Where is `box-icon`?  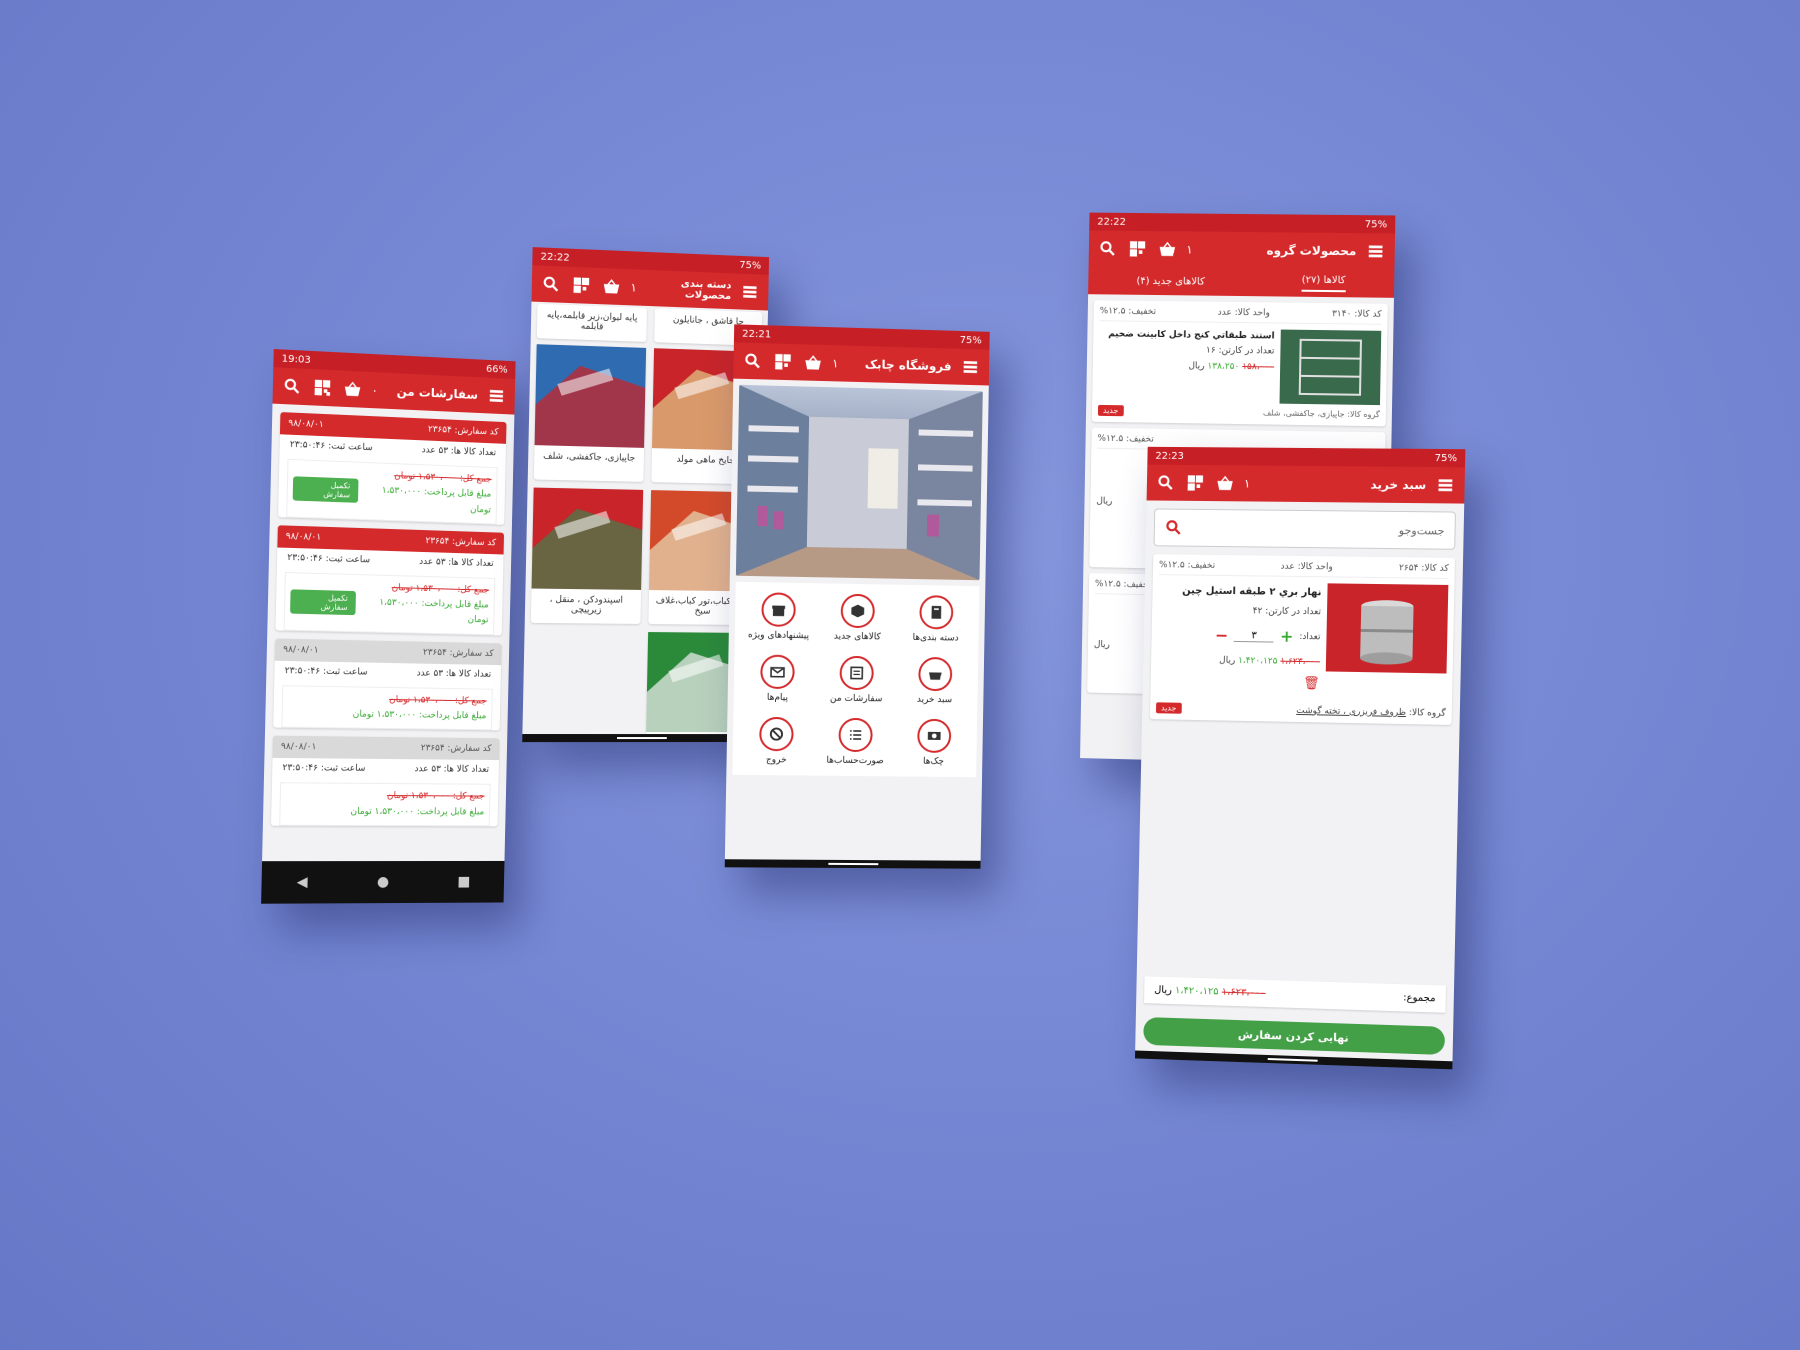 box-icon is located at coordinates (858, 611).